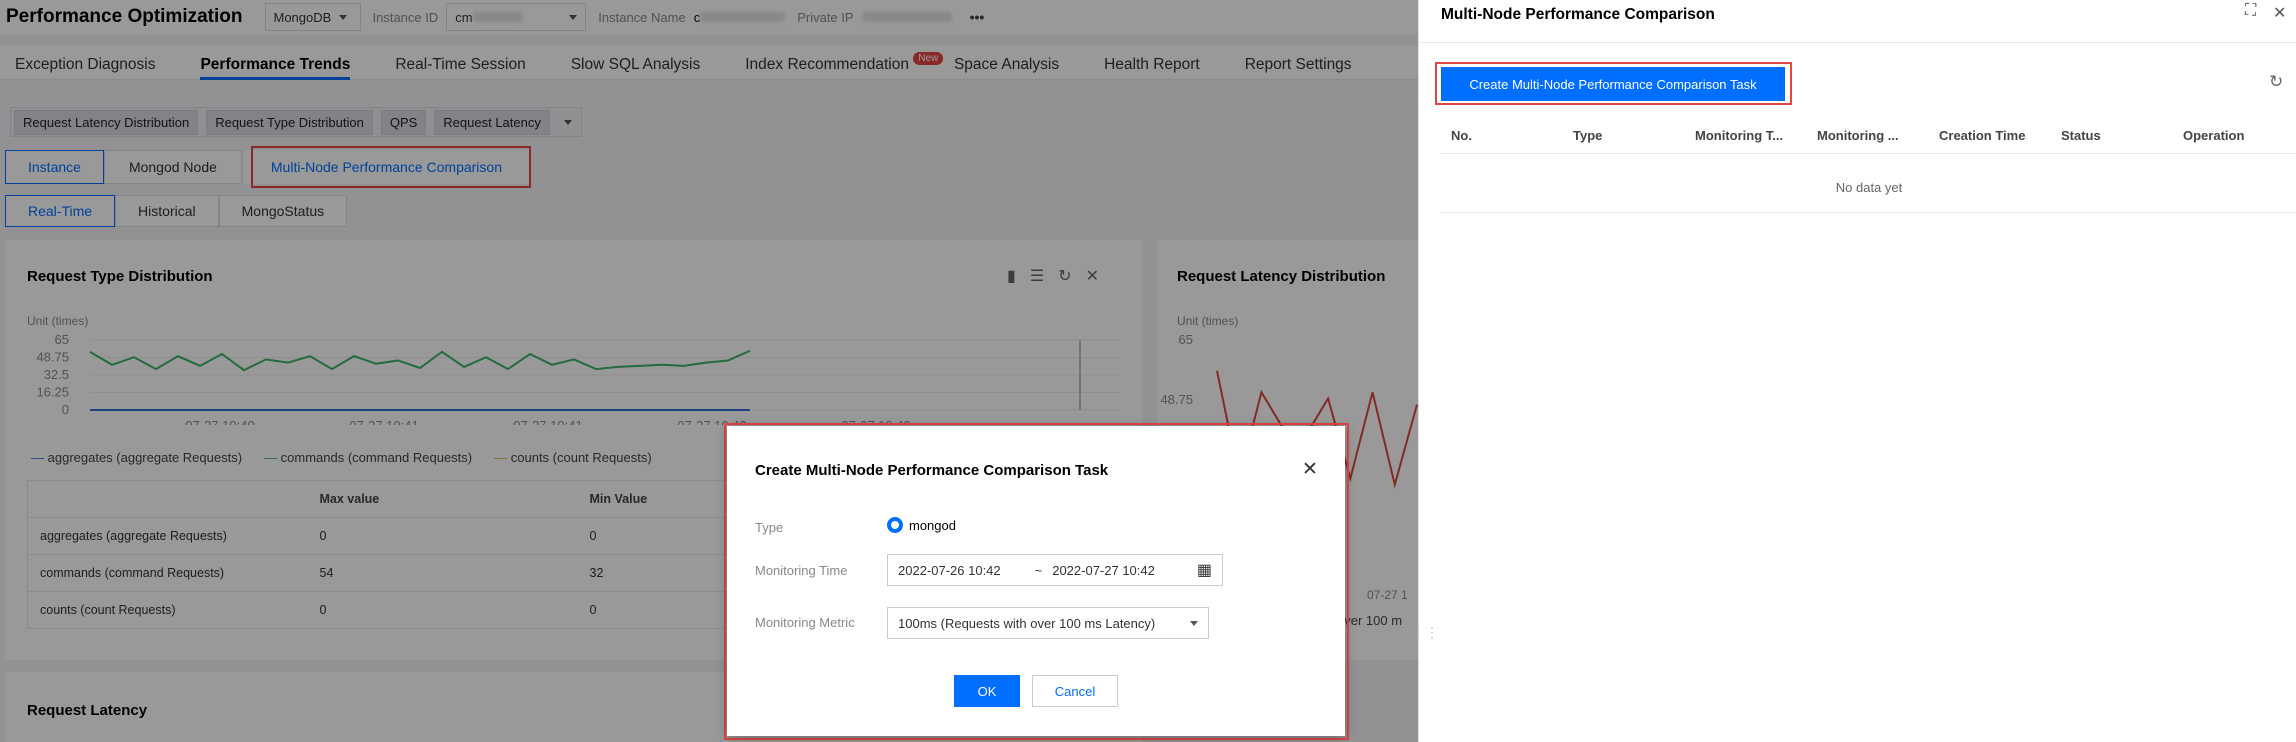 Image resolution: width=2296 pixels, height=742 pixels. I want to click on ok-button: OK, so click(987, 691).